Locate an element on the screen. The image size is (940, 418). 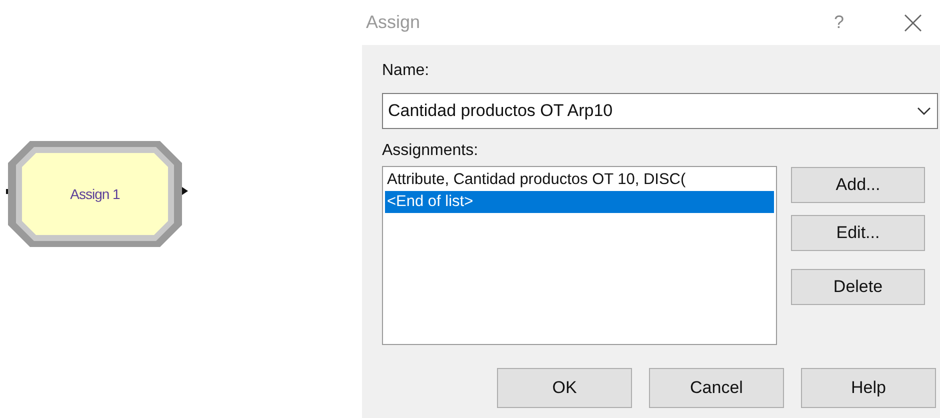
chevron-down-icon is located at coordinates (924, 111).